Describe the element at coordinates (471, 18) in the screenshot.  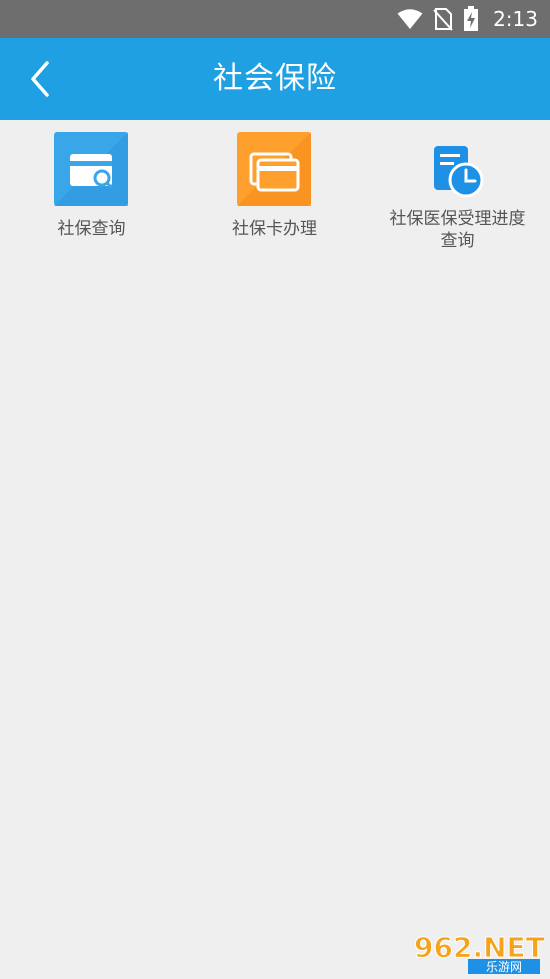
I see `battery-charging-icon` at that location.